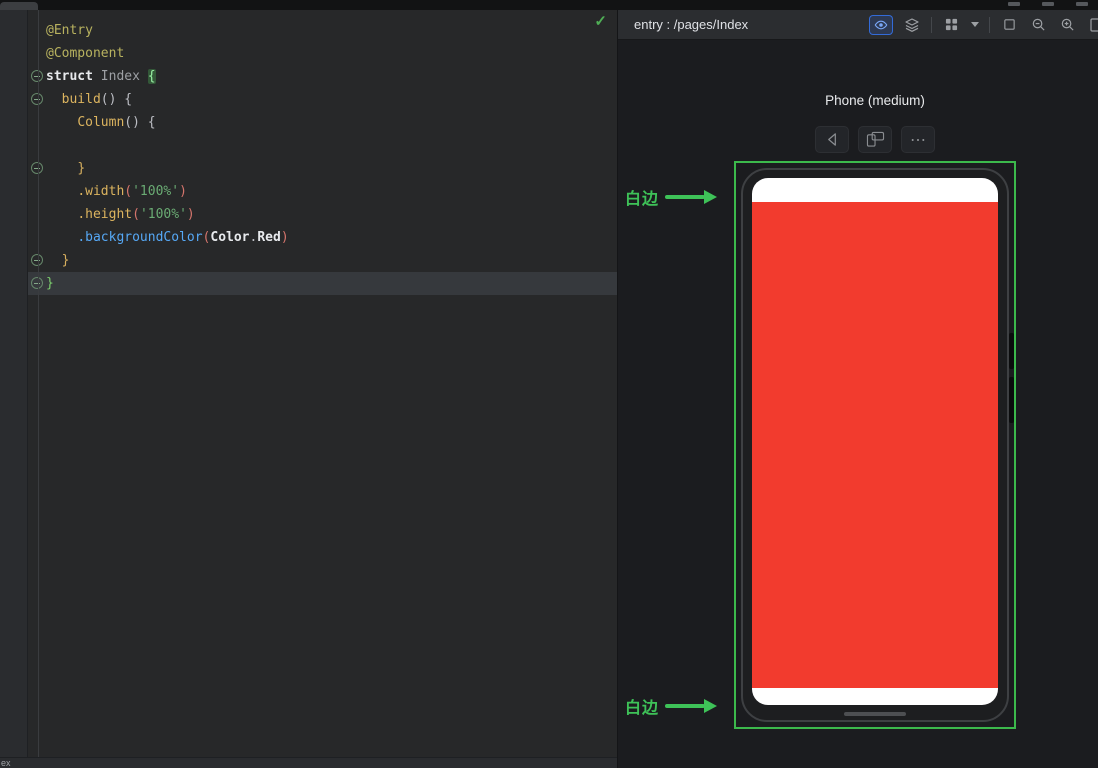 Image resolution: width=1098 pixels, height=768 pixels. I want to click on code-line: Column() {, so click(322, 122).